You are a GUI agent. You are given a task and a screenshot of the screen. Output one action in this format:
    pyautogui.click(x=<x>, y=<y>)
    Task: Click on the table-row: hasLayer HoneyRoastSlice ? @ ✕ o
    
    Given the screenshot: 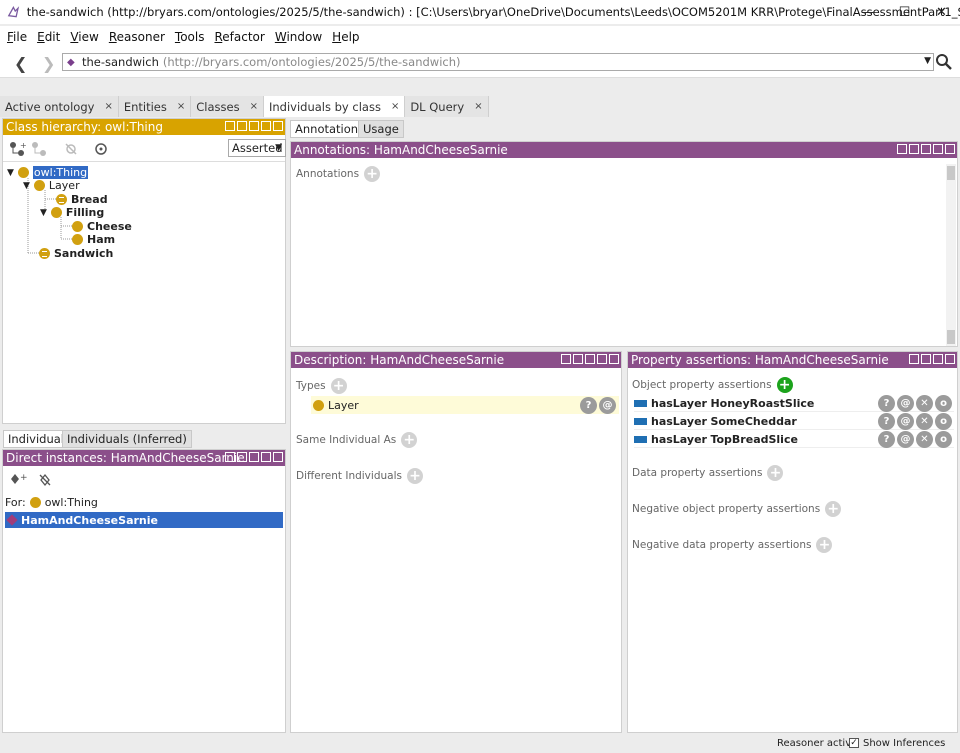 What is the action you would take?
    pyautogui.click(x=794, y=403)
    